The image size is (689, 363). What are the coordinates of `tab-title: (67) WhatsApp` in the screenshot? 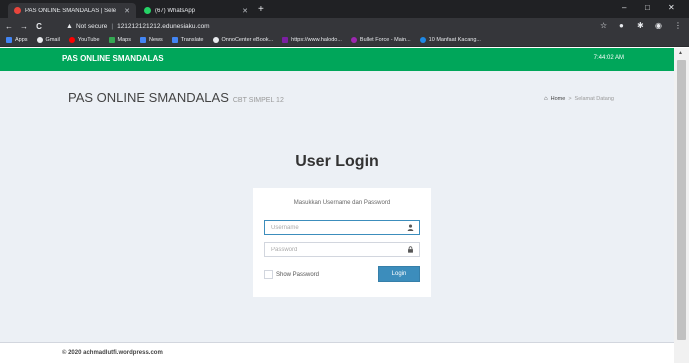 It's located at (175, 10).